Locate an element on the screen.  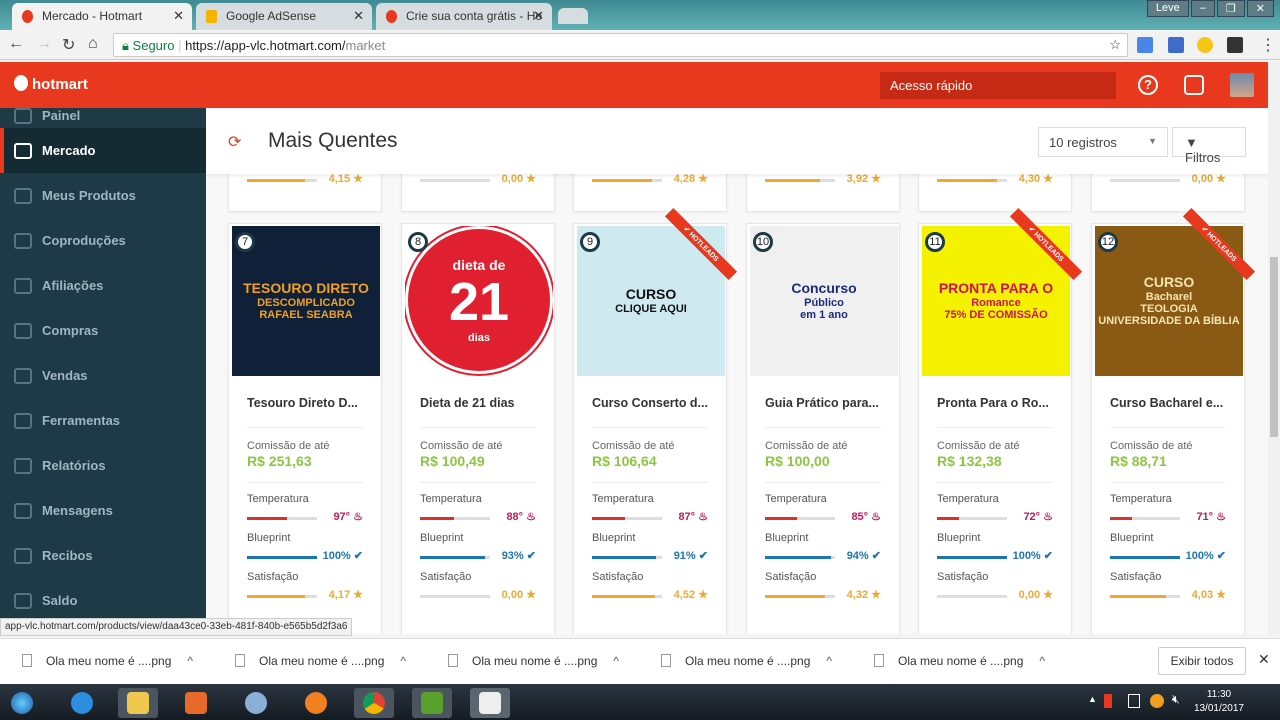
translate-extension-icon is located at coordinates (1145, 45).